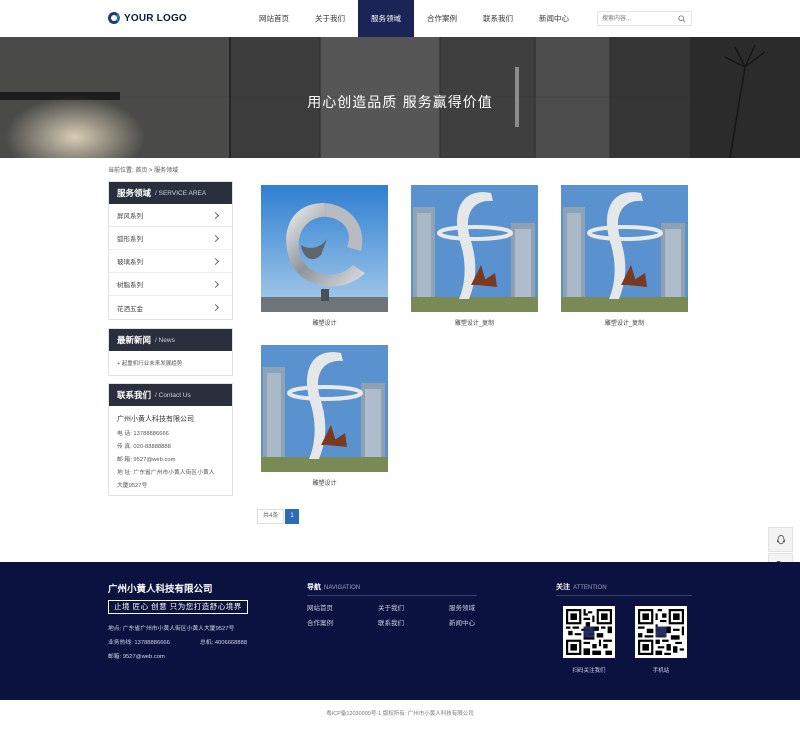 Image resolution: width=800 pixels, height=732 pixels. What do you see at coordinates (400, 103) in the screenshot?
I see `banner-title: 用心创造品质 服务赢得价值` at bounding box center [400, 103].